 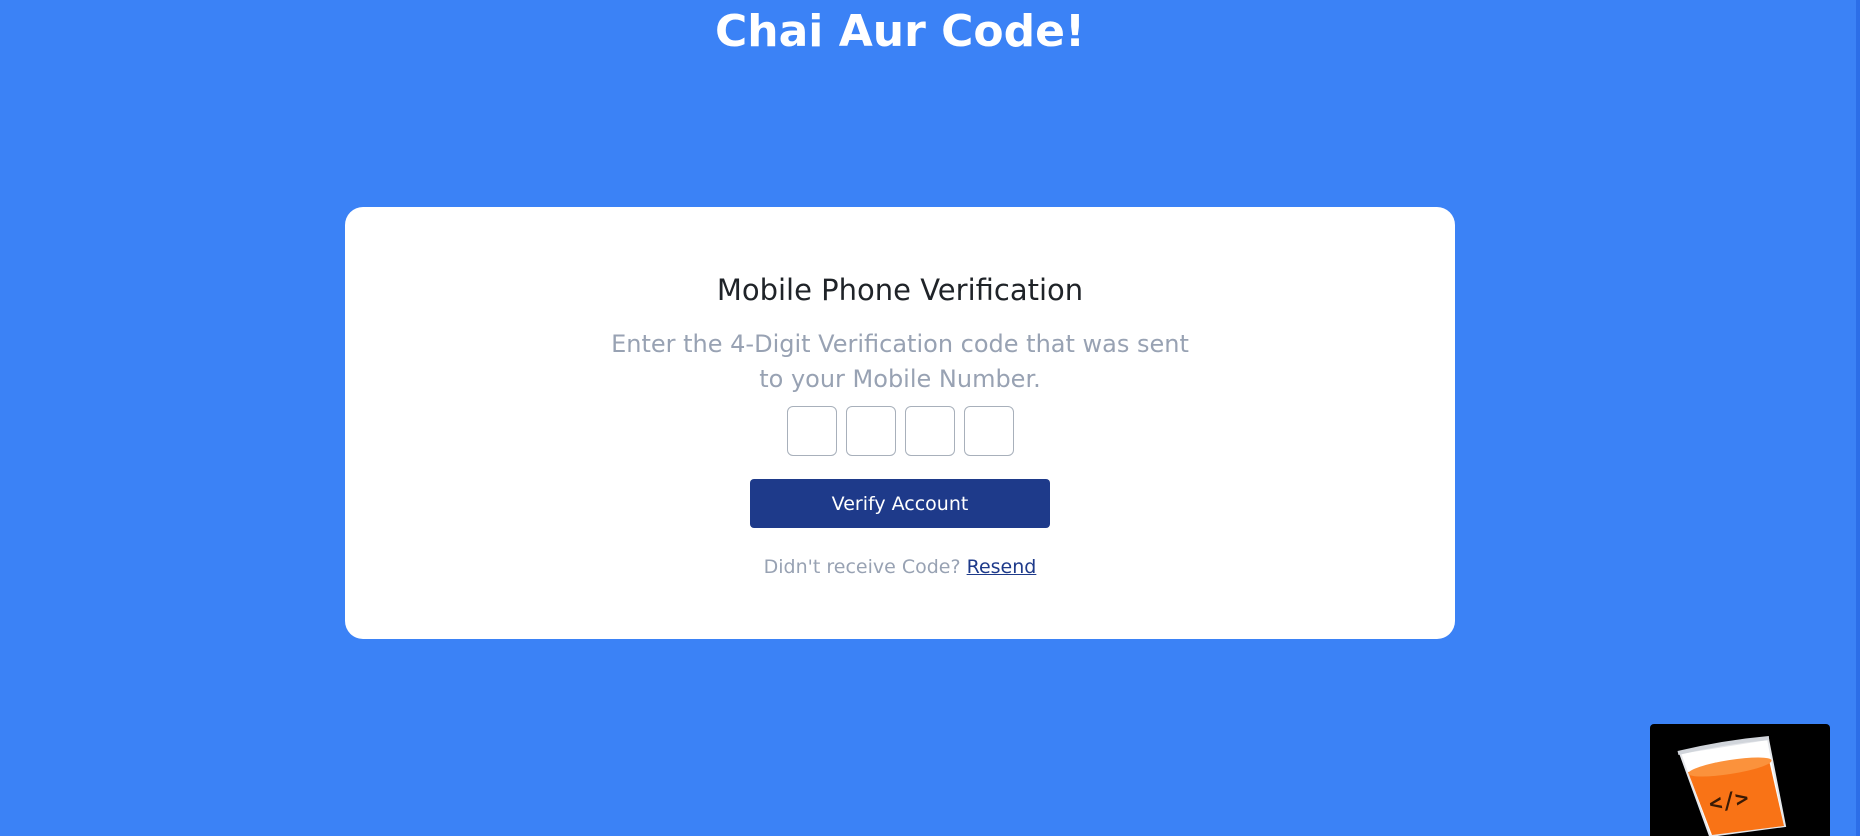 I want to click on resend-line: Didn't receive Code? Resend, so click(x=900, y=567).